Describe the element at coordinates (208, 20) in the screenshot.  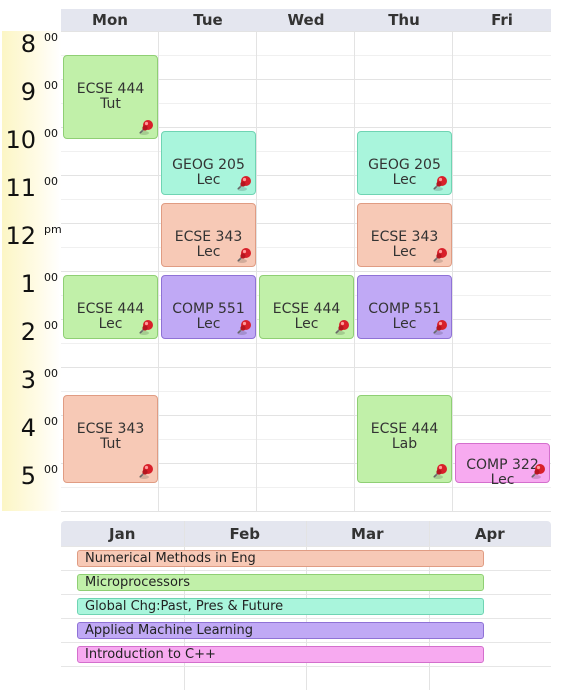
I see `day-header-tue: Tue` at that location.